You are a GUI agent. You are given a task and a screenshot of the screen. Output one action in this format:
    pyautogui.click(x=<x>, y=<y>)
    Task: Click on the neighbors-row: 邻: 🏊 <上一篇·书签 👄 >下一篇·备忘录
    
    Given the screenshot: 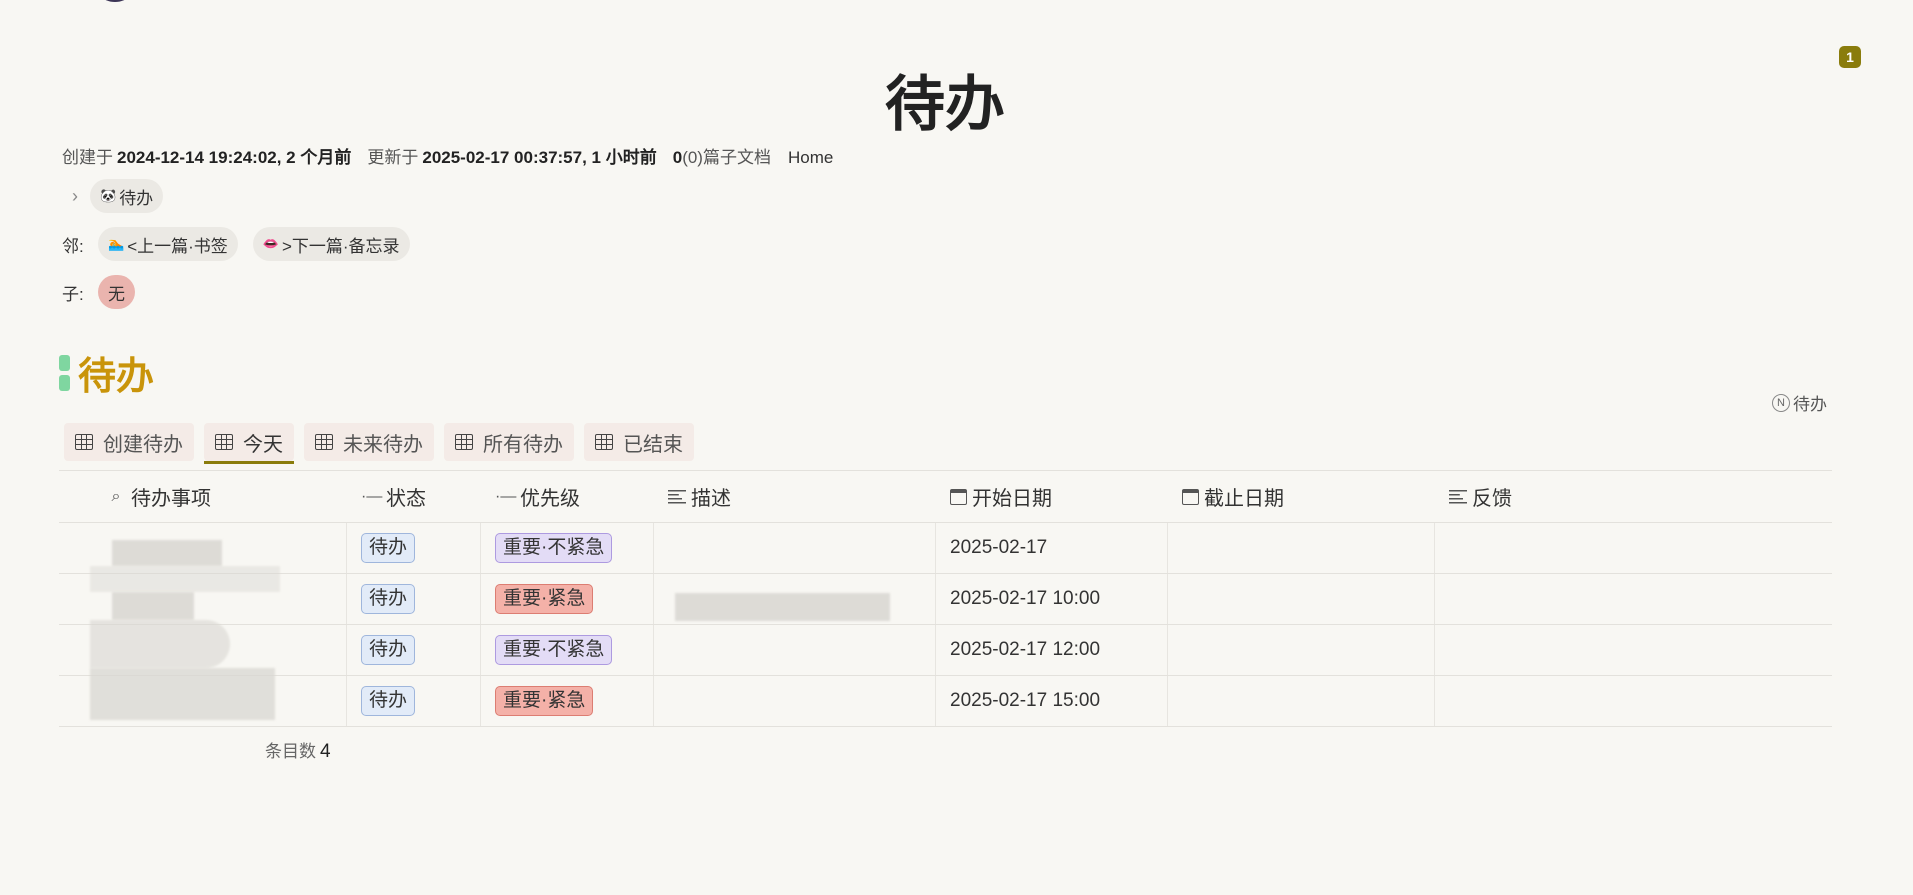 What is the action you would take?
    pyautogui.click(x=236, y=244)
    